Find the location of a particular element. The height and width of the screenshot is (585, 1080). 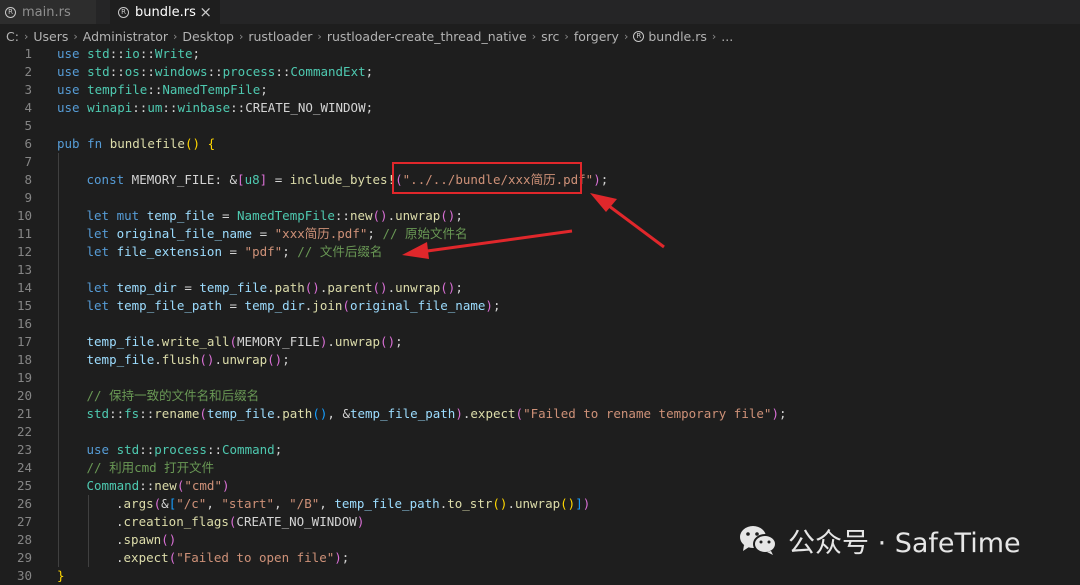

annotation-arrow-to-filename is located at coordinates (487, 244).